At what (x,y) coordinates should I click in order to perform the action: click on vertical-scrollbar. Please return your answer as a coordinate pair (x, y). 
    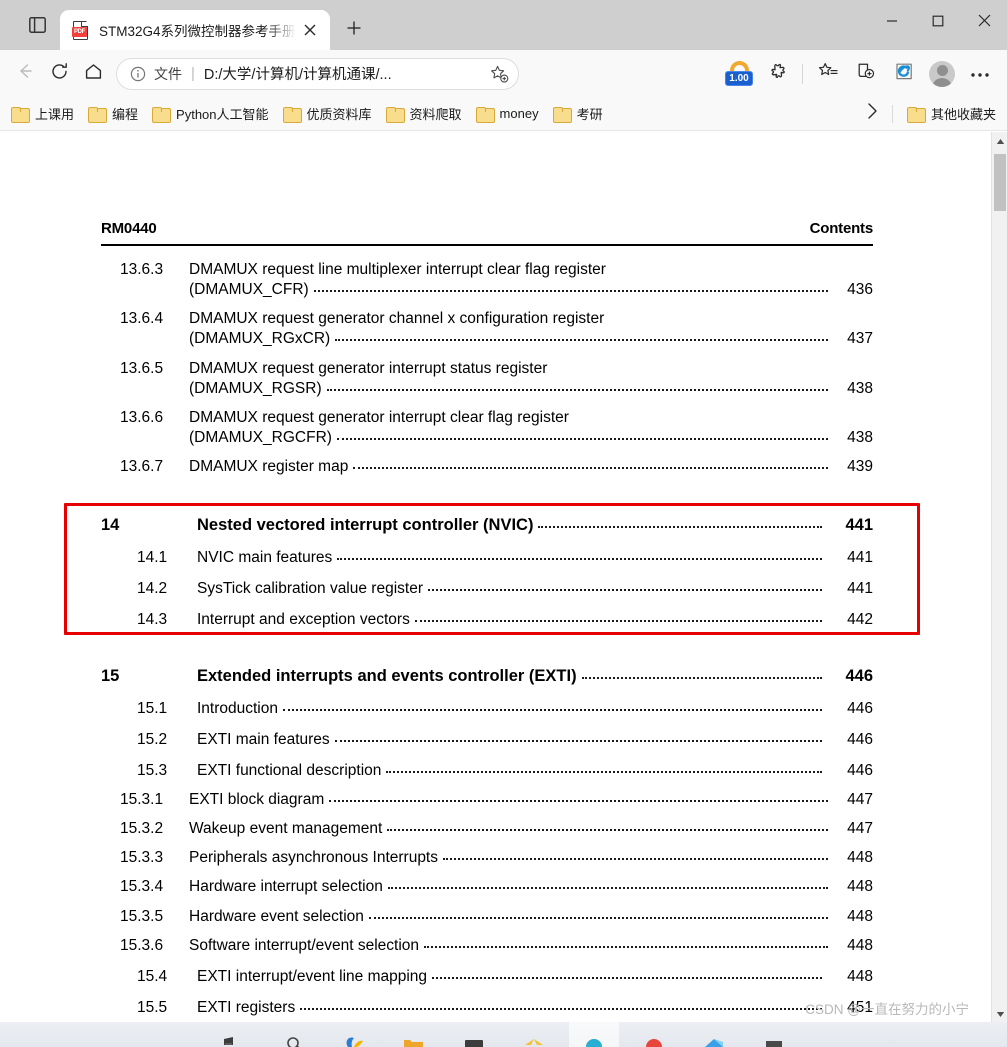
    Looking at the image, I should click on (999, 577).